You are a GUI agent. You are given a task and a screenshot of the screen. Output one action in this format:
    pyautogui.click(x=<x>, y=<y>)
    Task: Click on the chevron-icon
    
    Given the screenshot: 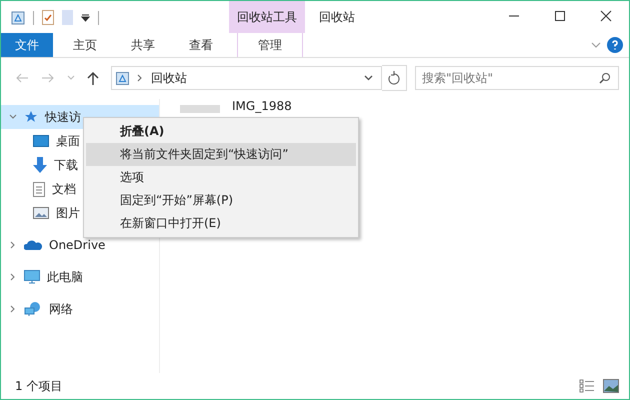 What is the action you would take?
    pyautogui.click(x=140, y=78)
    